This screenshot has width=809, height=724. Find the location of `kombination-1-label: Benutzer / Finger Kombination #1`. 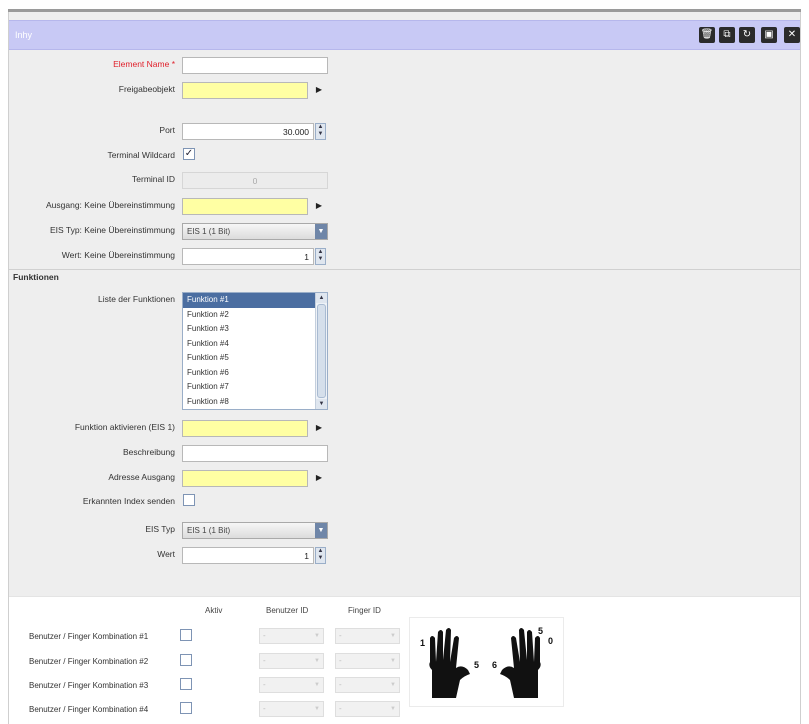

kombination-1-label: Benutzer / Finger Kombination #1 is located at coordinates (89, 636).